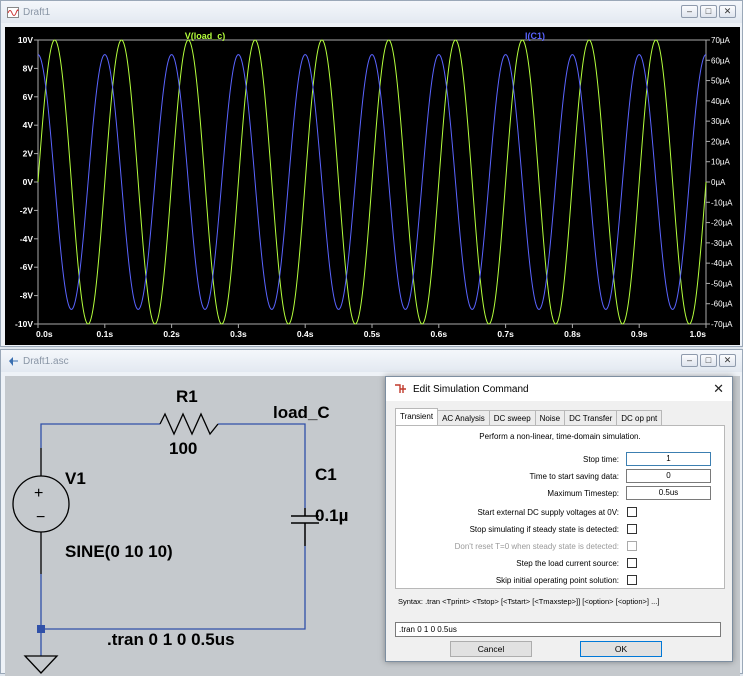 This screenshot has width=743, height=676. I want to click on r1-name: R1, so click(187, 396).